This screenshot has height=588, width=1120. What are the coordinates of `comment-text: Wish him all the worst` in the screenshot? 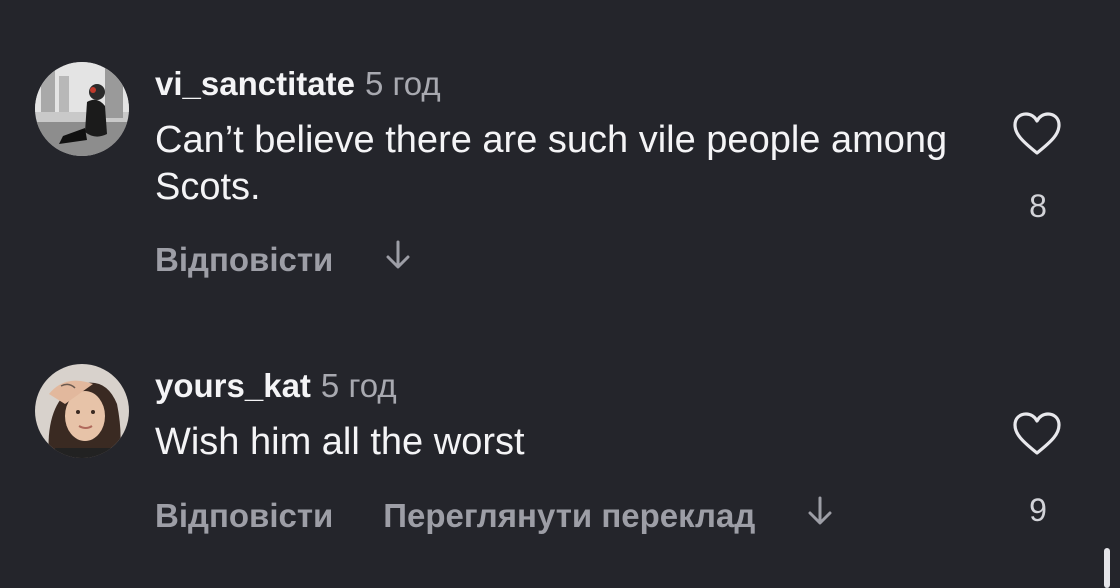 It's located at (340, 442).